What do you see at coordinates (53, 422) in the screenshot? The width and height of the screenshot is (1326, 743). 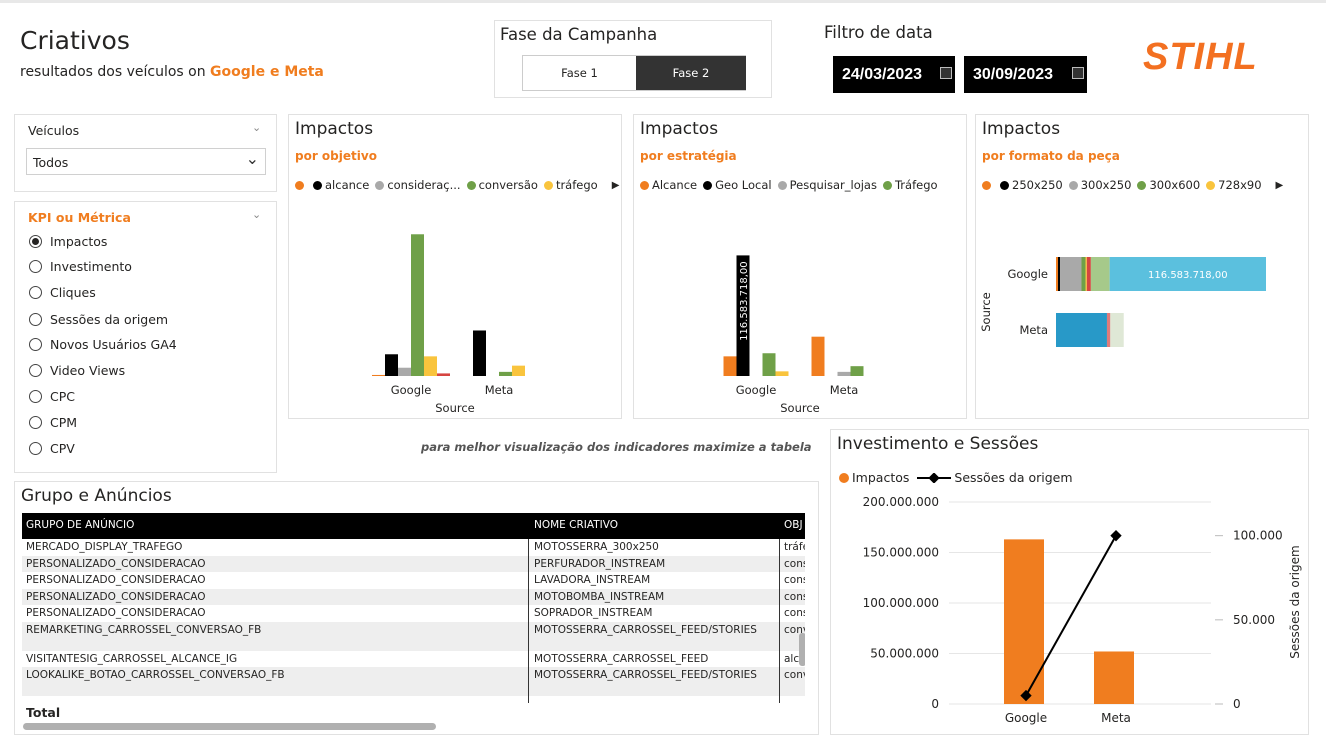 I see `kpi-option-cpm: CPM` at bounding box center [53, 422].